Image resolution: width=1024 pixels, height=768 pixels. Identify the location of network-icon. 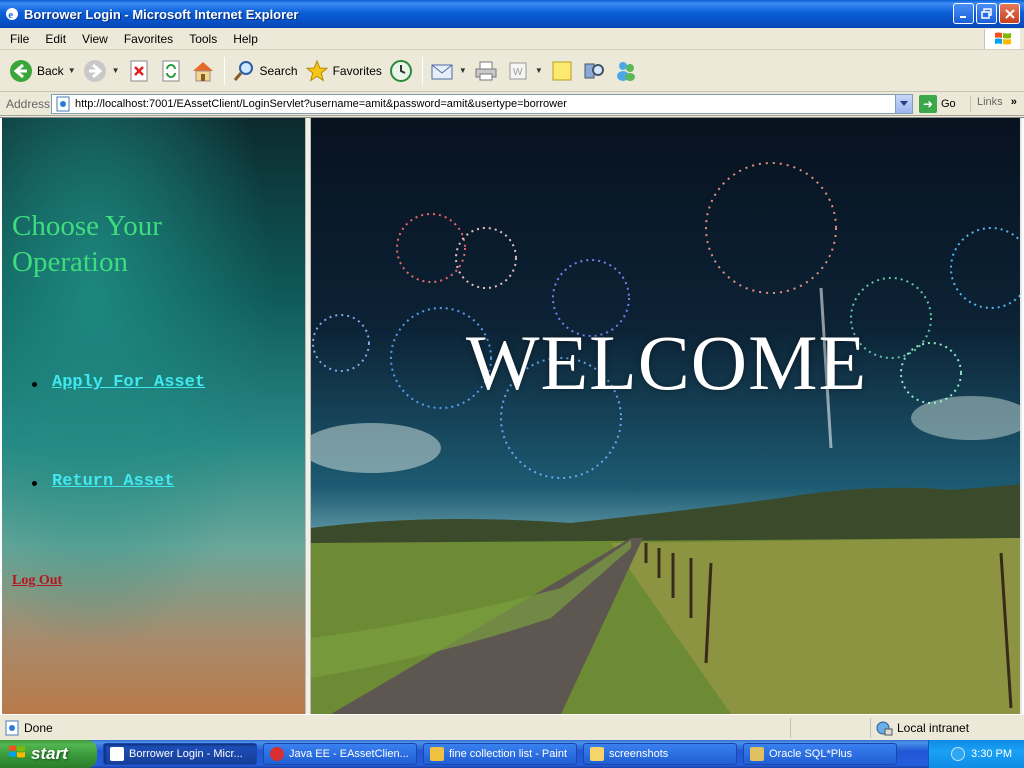
(958, 754).